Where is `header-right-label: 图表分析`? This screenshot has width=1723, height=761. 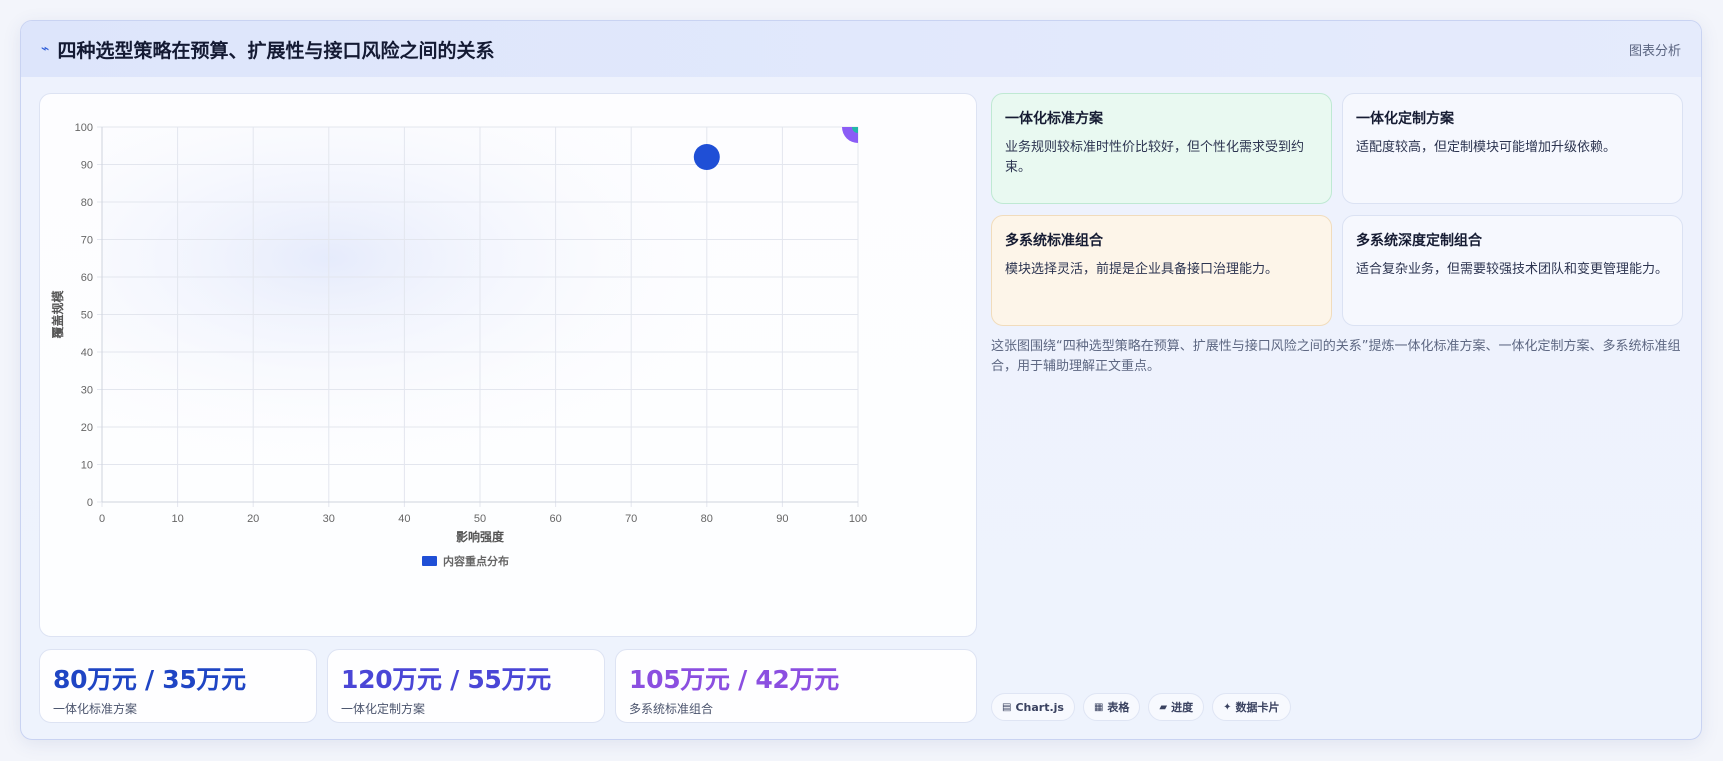
header-right-label: 图表分析 is located at coordinates (1654, 51).